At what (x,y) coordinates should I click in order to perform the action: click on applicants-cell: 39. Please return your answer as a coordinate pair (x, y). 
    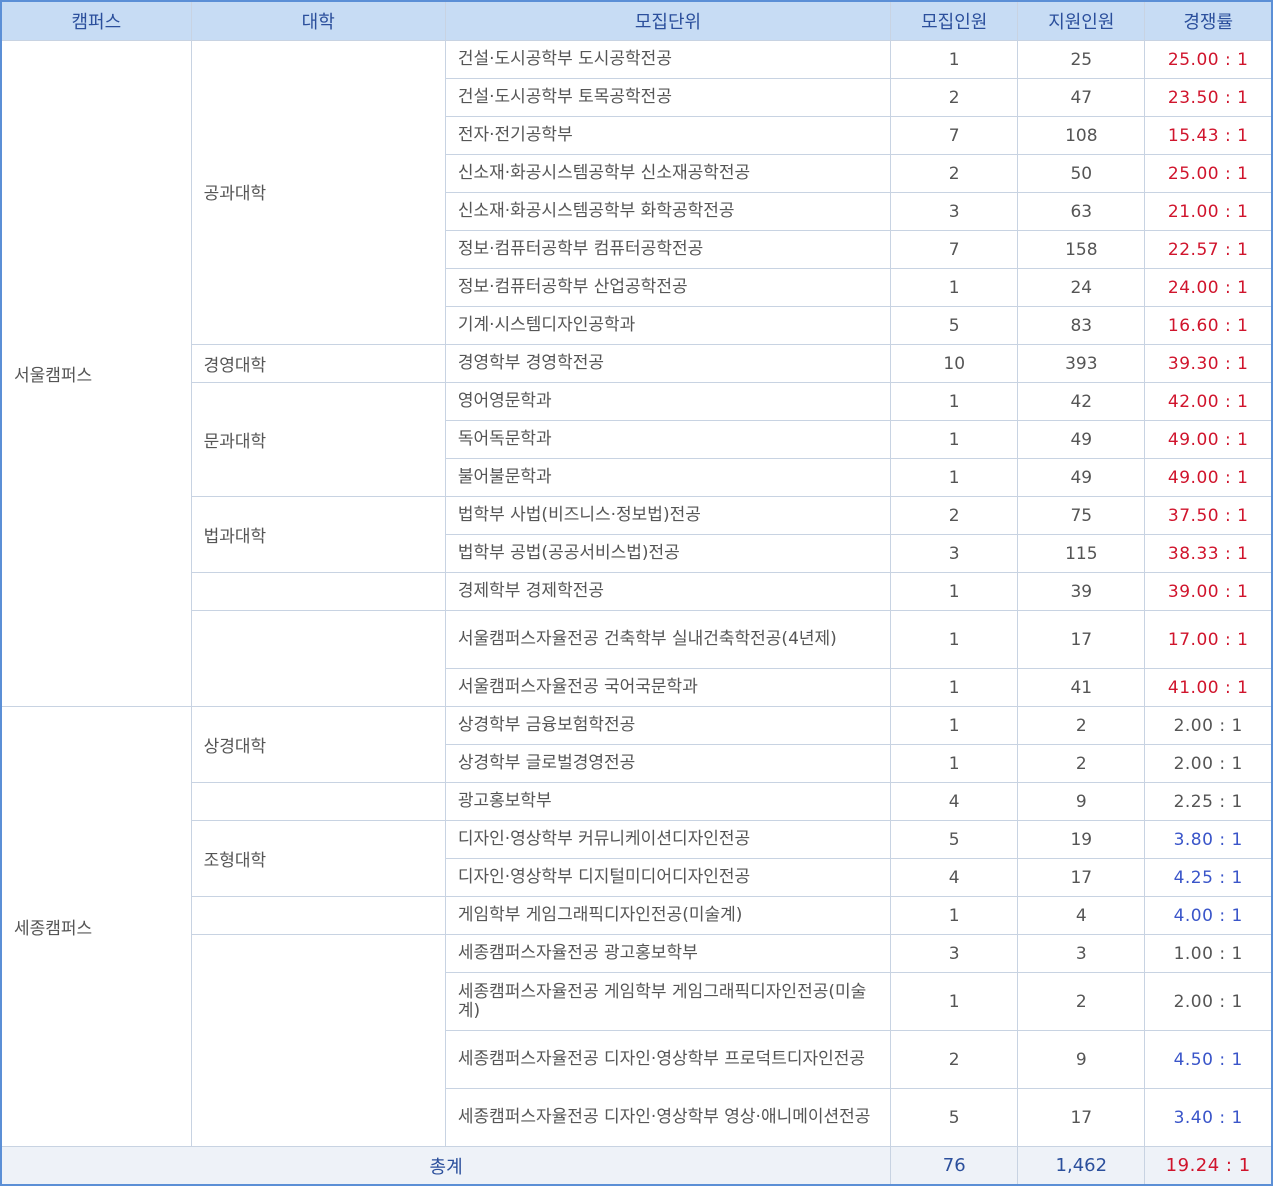
    Looking at the image, I should click on (1081, 591).